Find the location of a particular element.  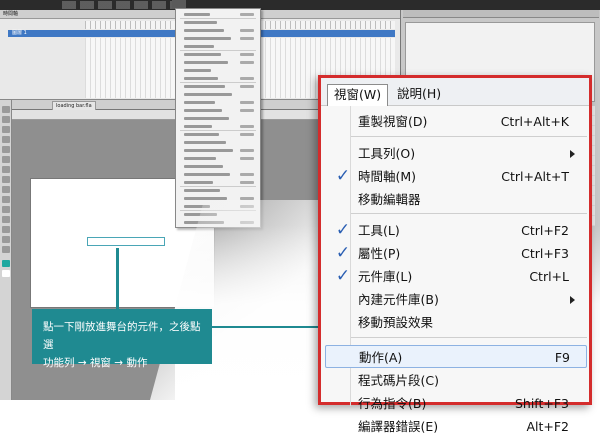

fill-color-icon is located at coordinates (6, 273).